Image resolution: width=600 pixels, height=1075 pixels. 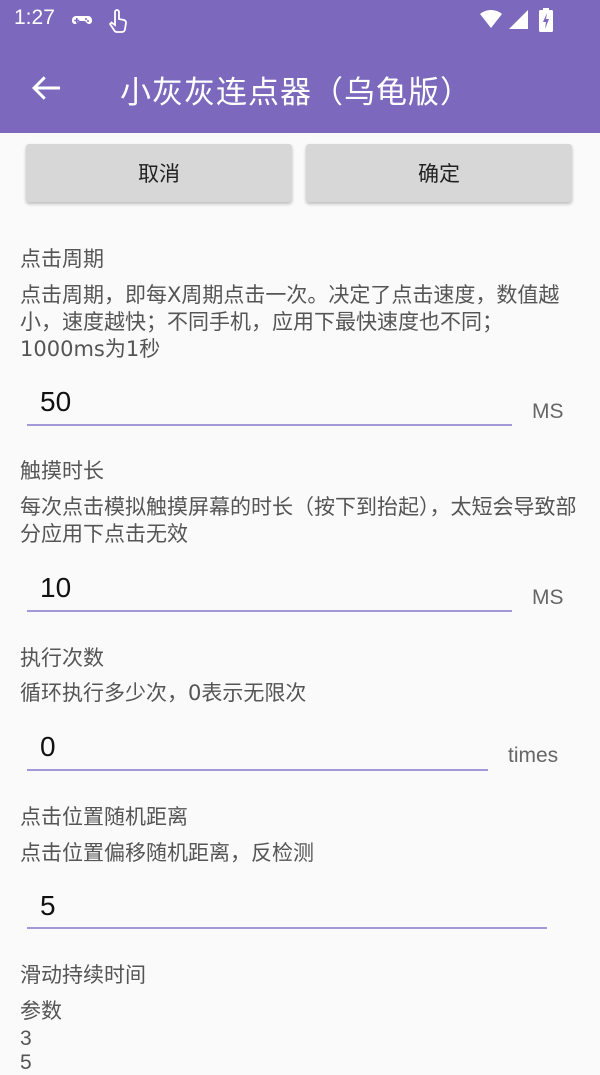 What do you see at coordinates (533, 755) in the screenshot?
I see `repeat-count-unit: times` at bounding box center [533, 755].